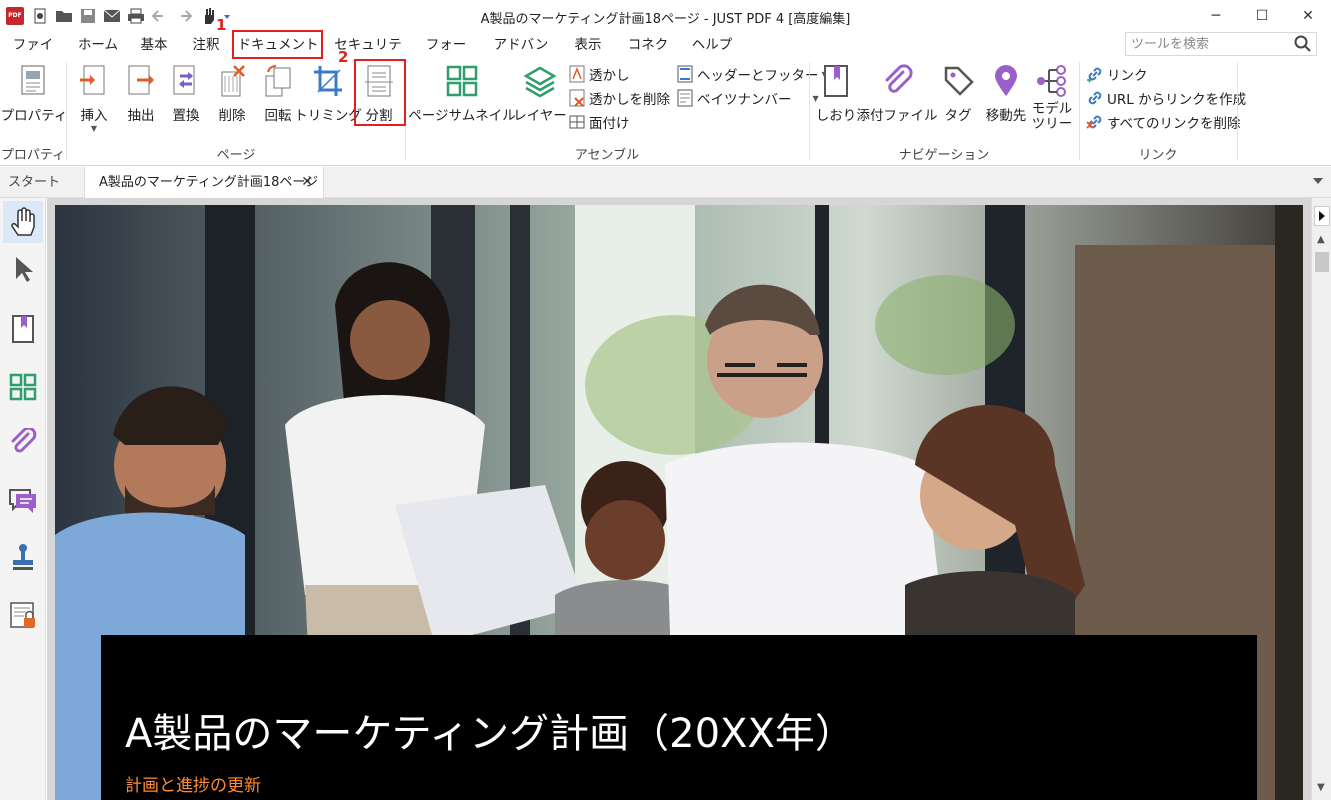 This screenshot has width=1331, height=800. Describe the element at coordinates (232, 81) in the screenshot. I see `delete-page-icon` at that location.